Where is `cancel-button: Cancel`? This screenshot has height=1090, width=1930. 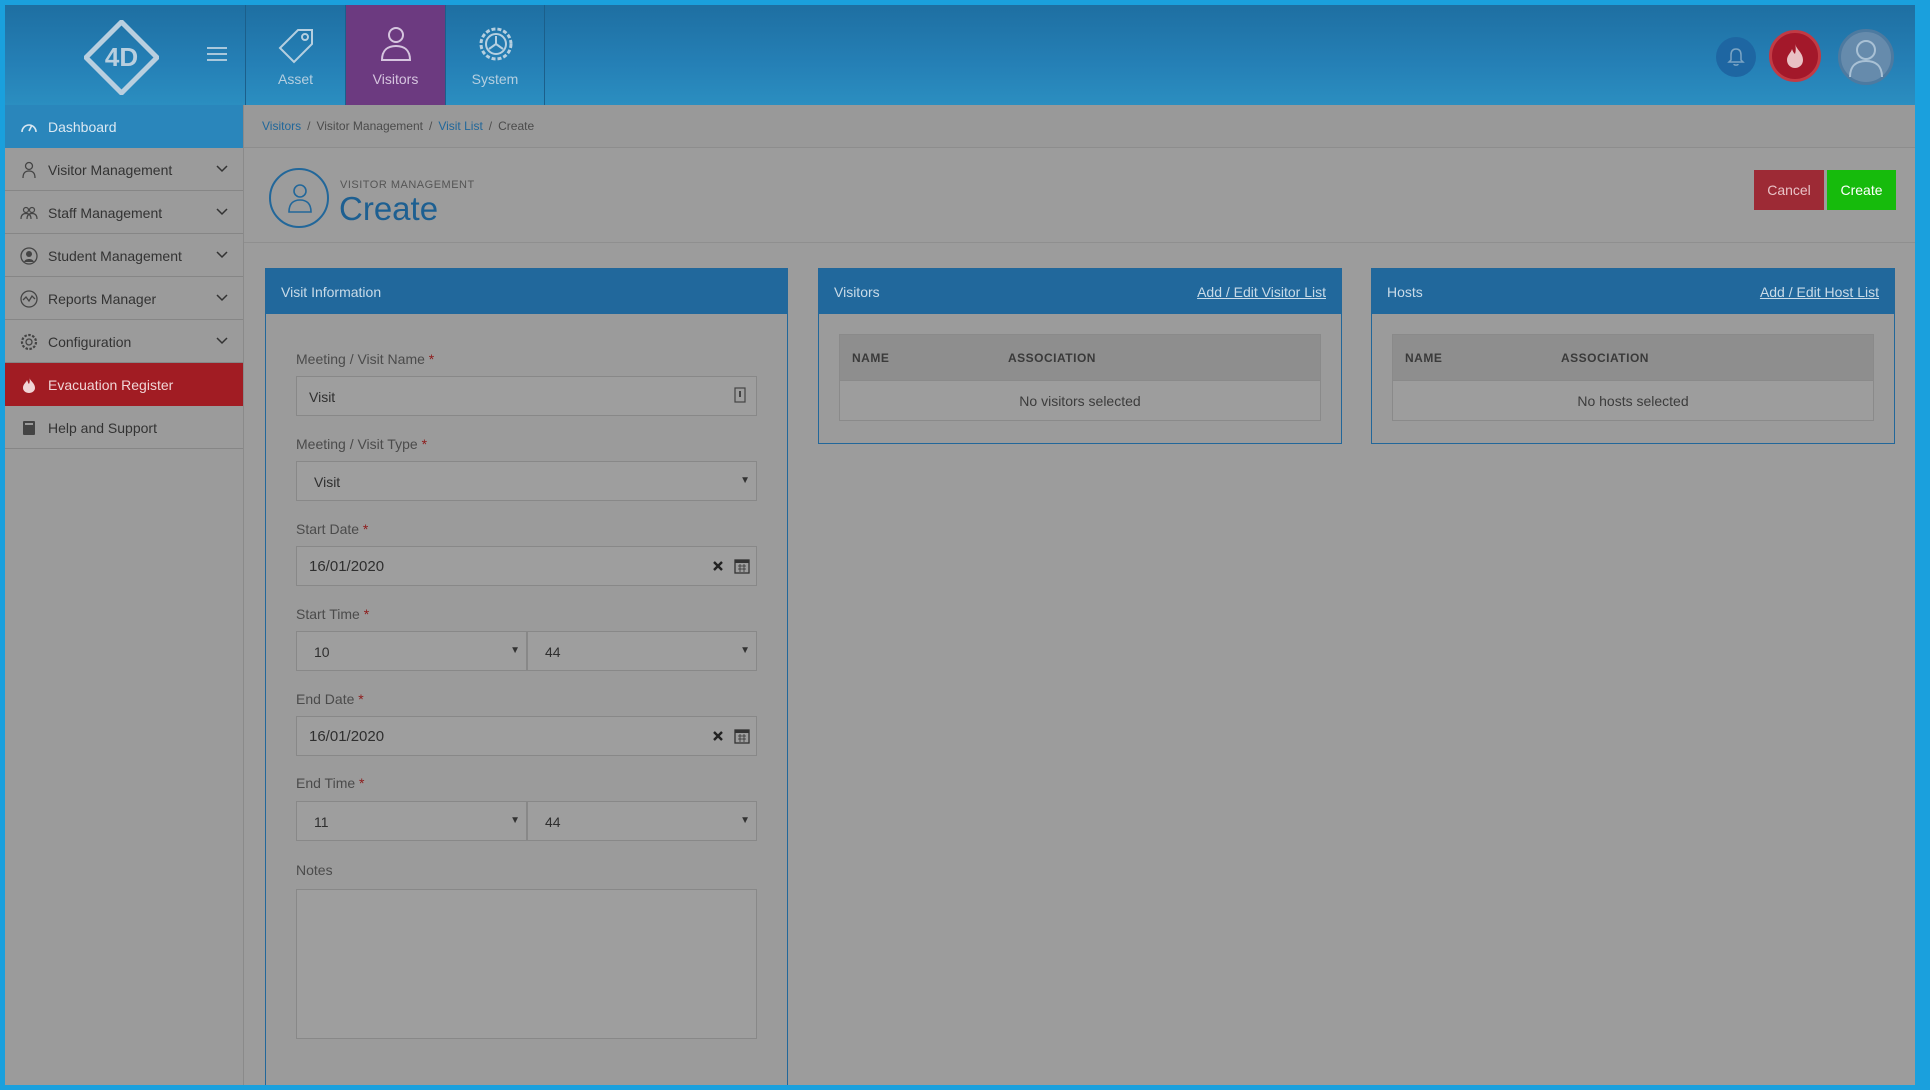 cancel-button: Cancel is located at coordinates (1789, 190).